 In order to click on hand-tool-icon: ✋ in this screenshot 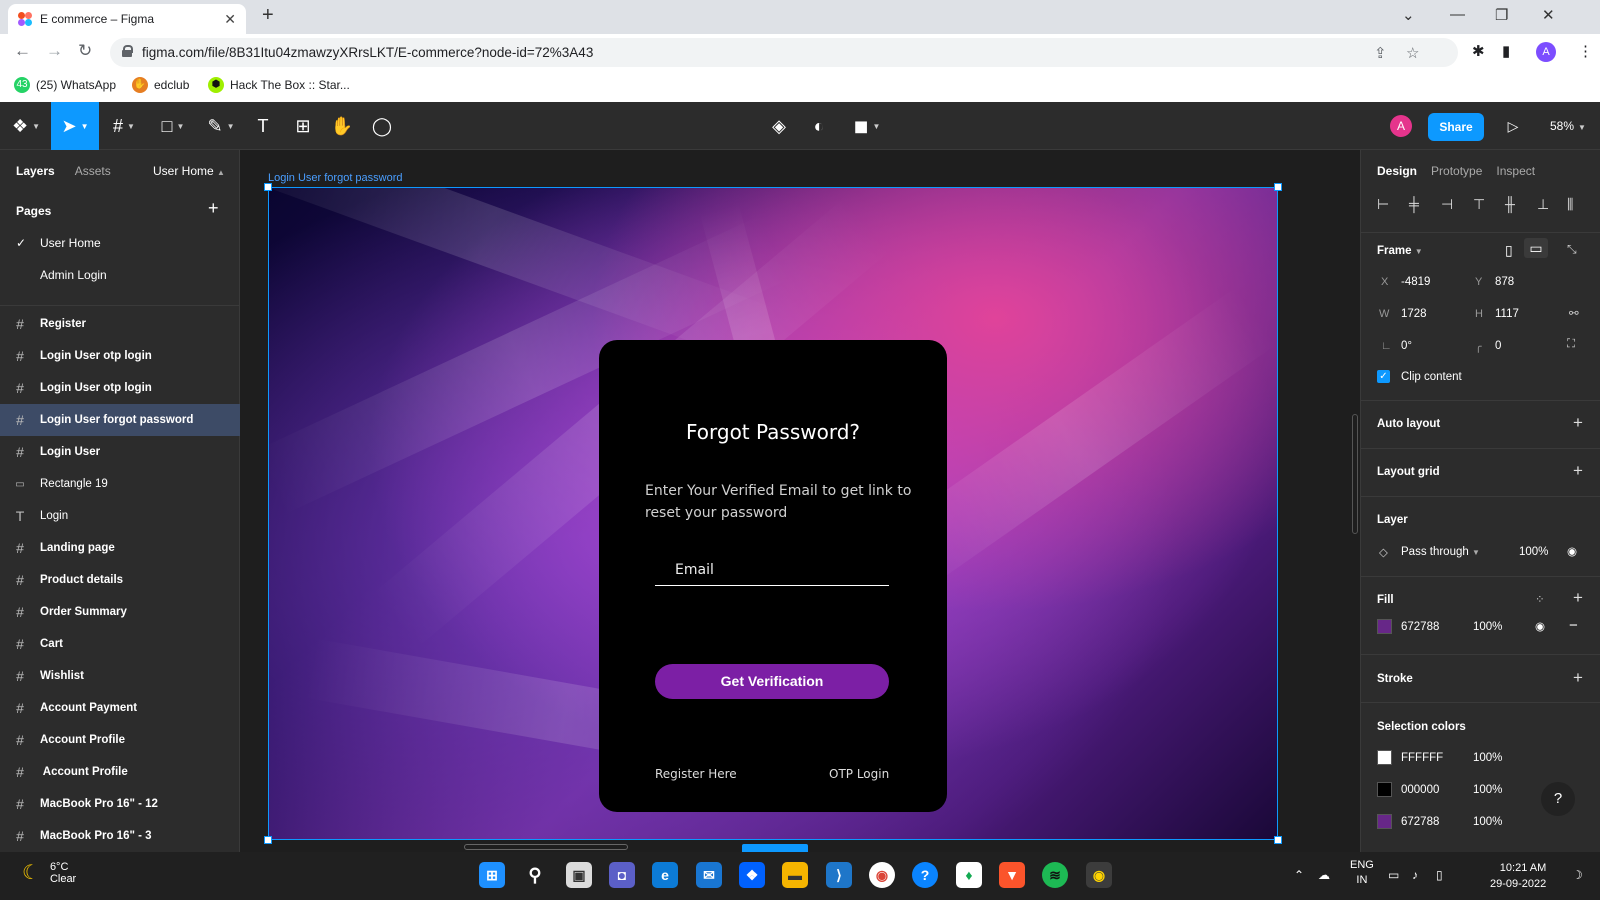, I will do `click(342, 126)`.